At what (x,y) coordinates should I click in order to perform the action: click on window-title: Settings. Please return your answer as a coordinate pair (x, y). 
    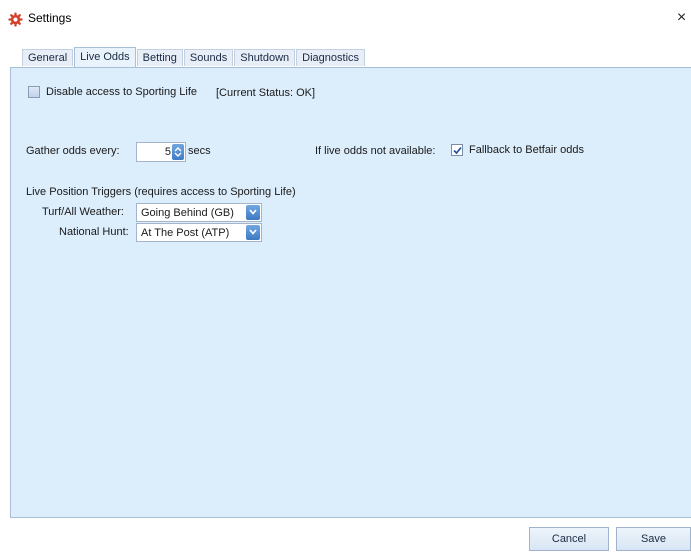
    Looking at the image, I should click on (50, 18).